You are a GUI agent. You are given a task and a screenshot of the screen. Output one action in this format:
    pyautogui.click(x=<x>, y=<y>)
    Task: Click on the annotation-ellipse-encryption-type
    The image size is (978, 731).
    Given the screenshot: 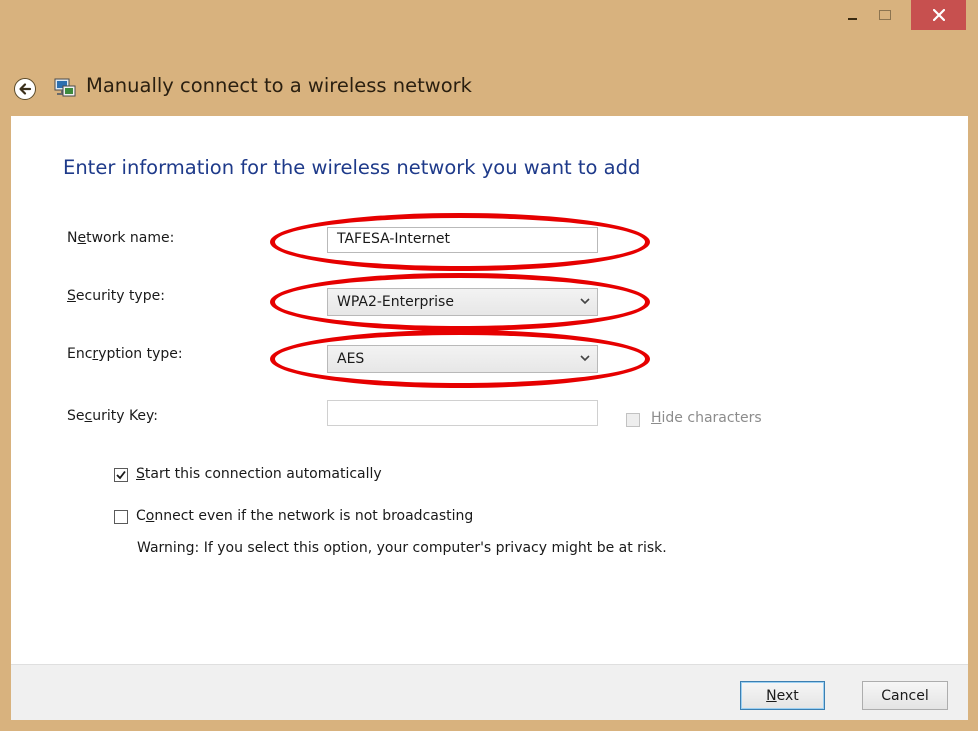 What is the action you would take?
    pyautogui.click(x=460, y=359)
    